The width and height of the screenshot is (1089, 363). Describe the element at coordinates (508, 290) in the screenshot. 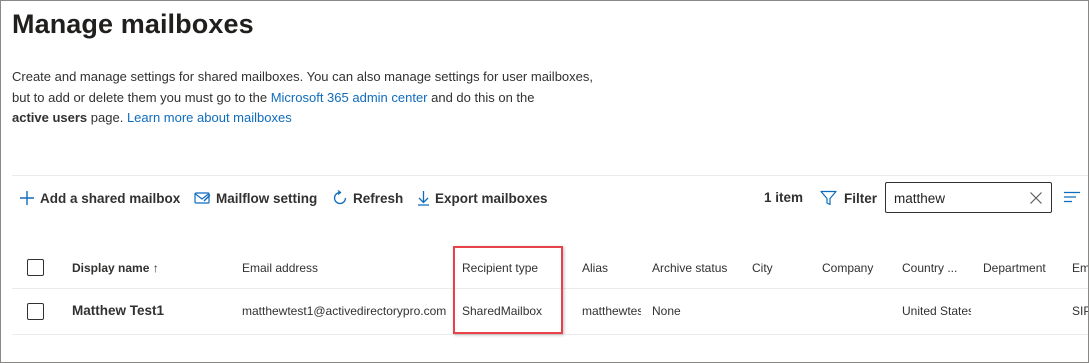

I see `recipient-type-highlight-box` at that location.